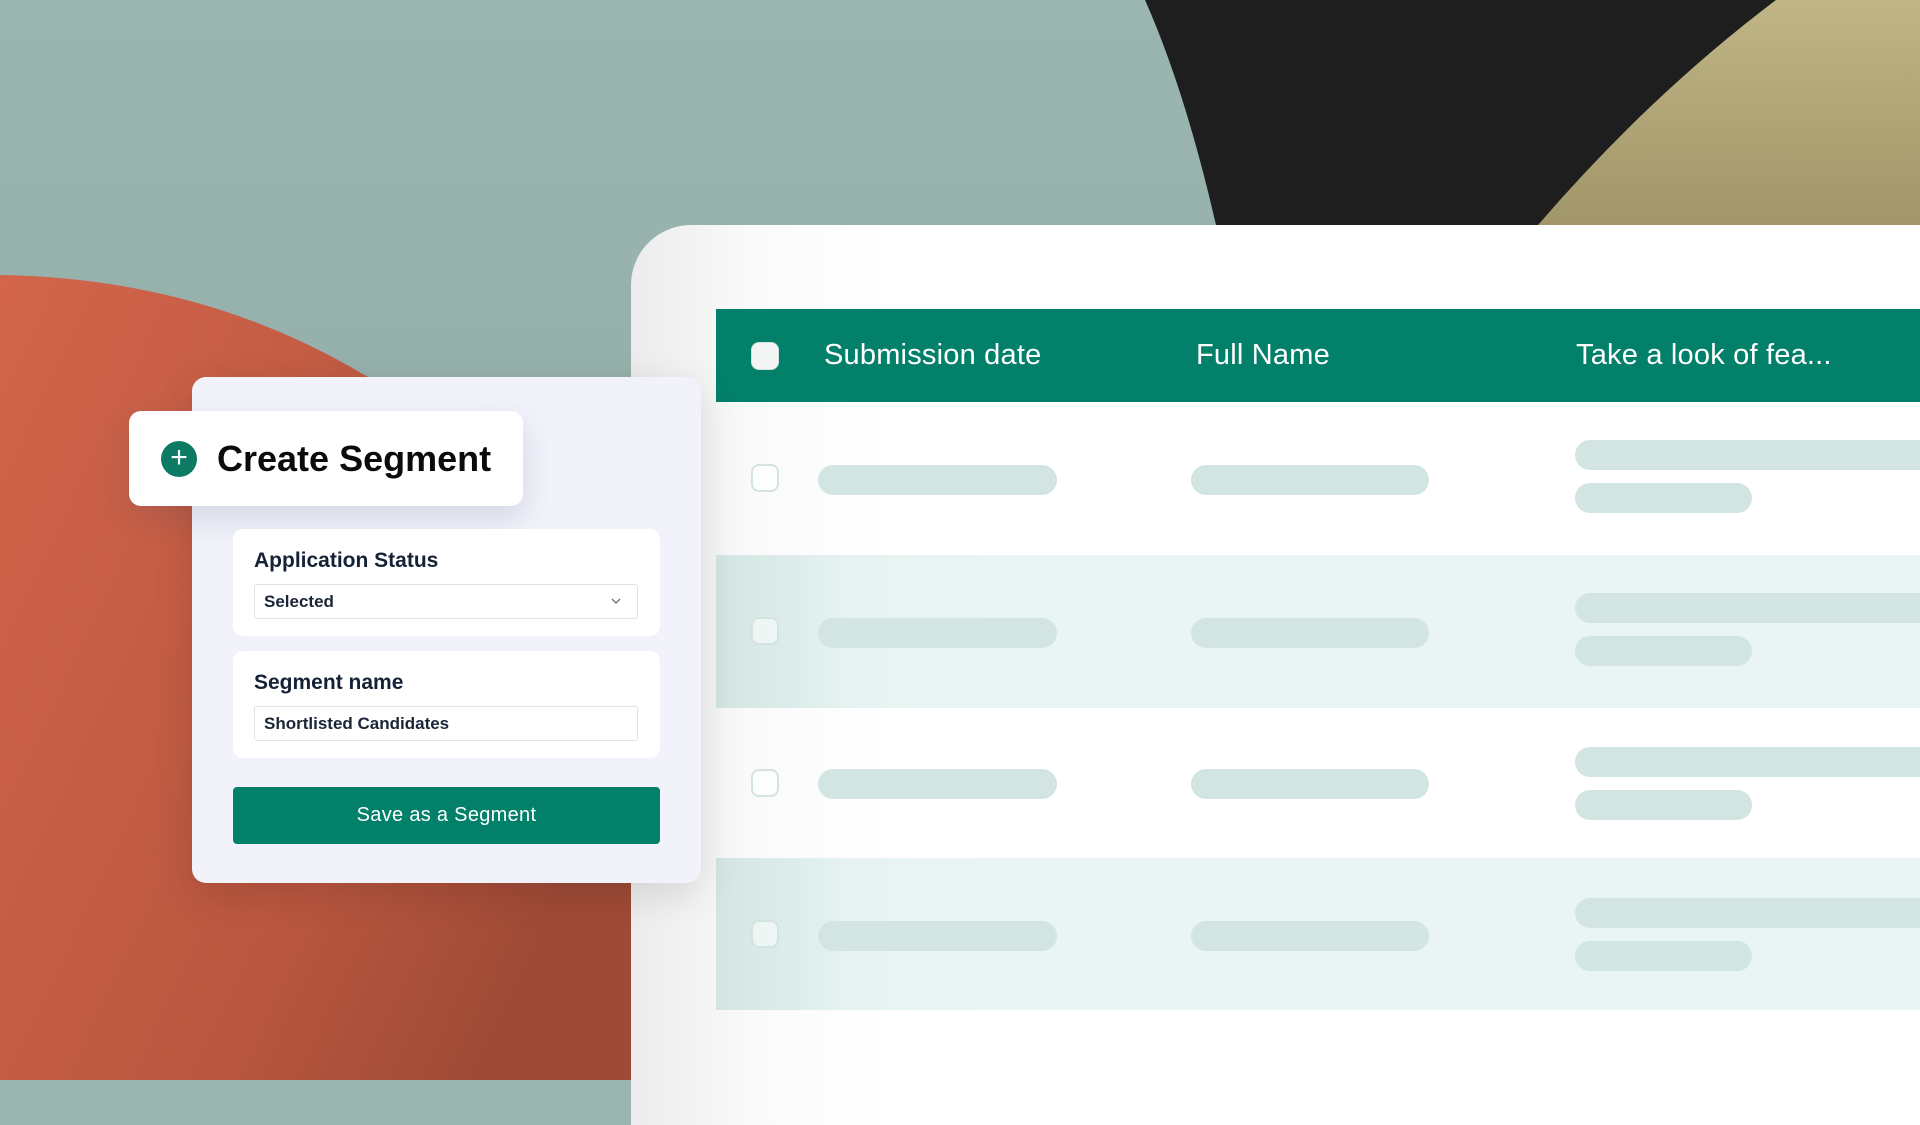 This screenshot has width=1920, height=1125. What do you see at coordinates (446, 815) in the screenshot?
I see `save-as-segment-button: Save as a Segment` at bounding box center [446, 815].